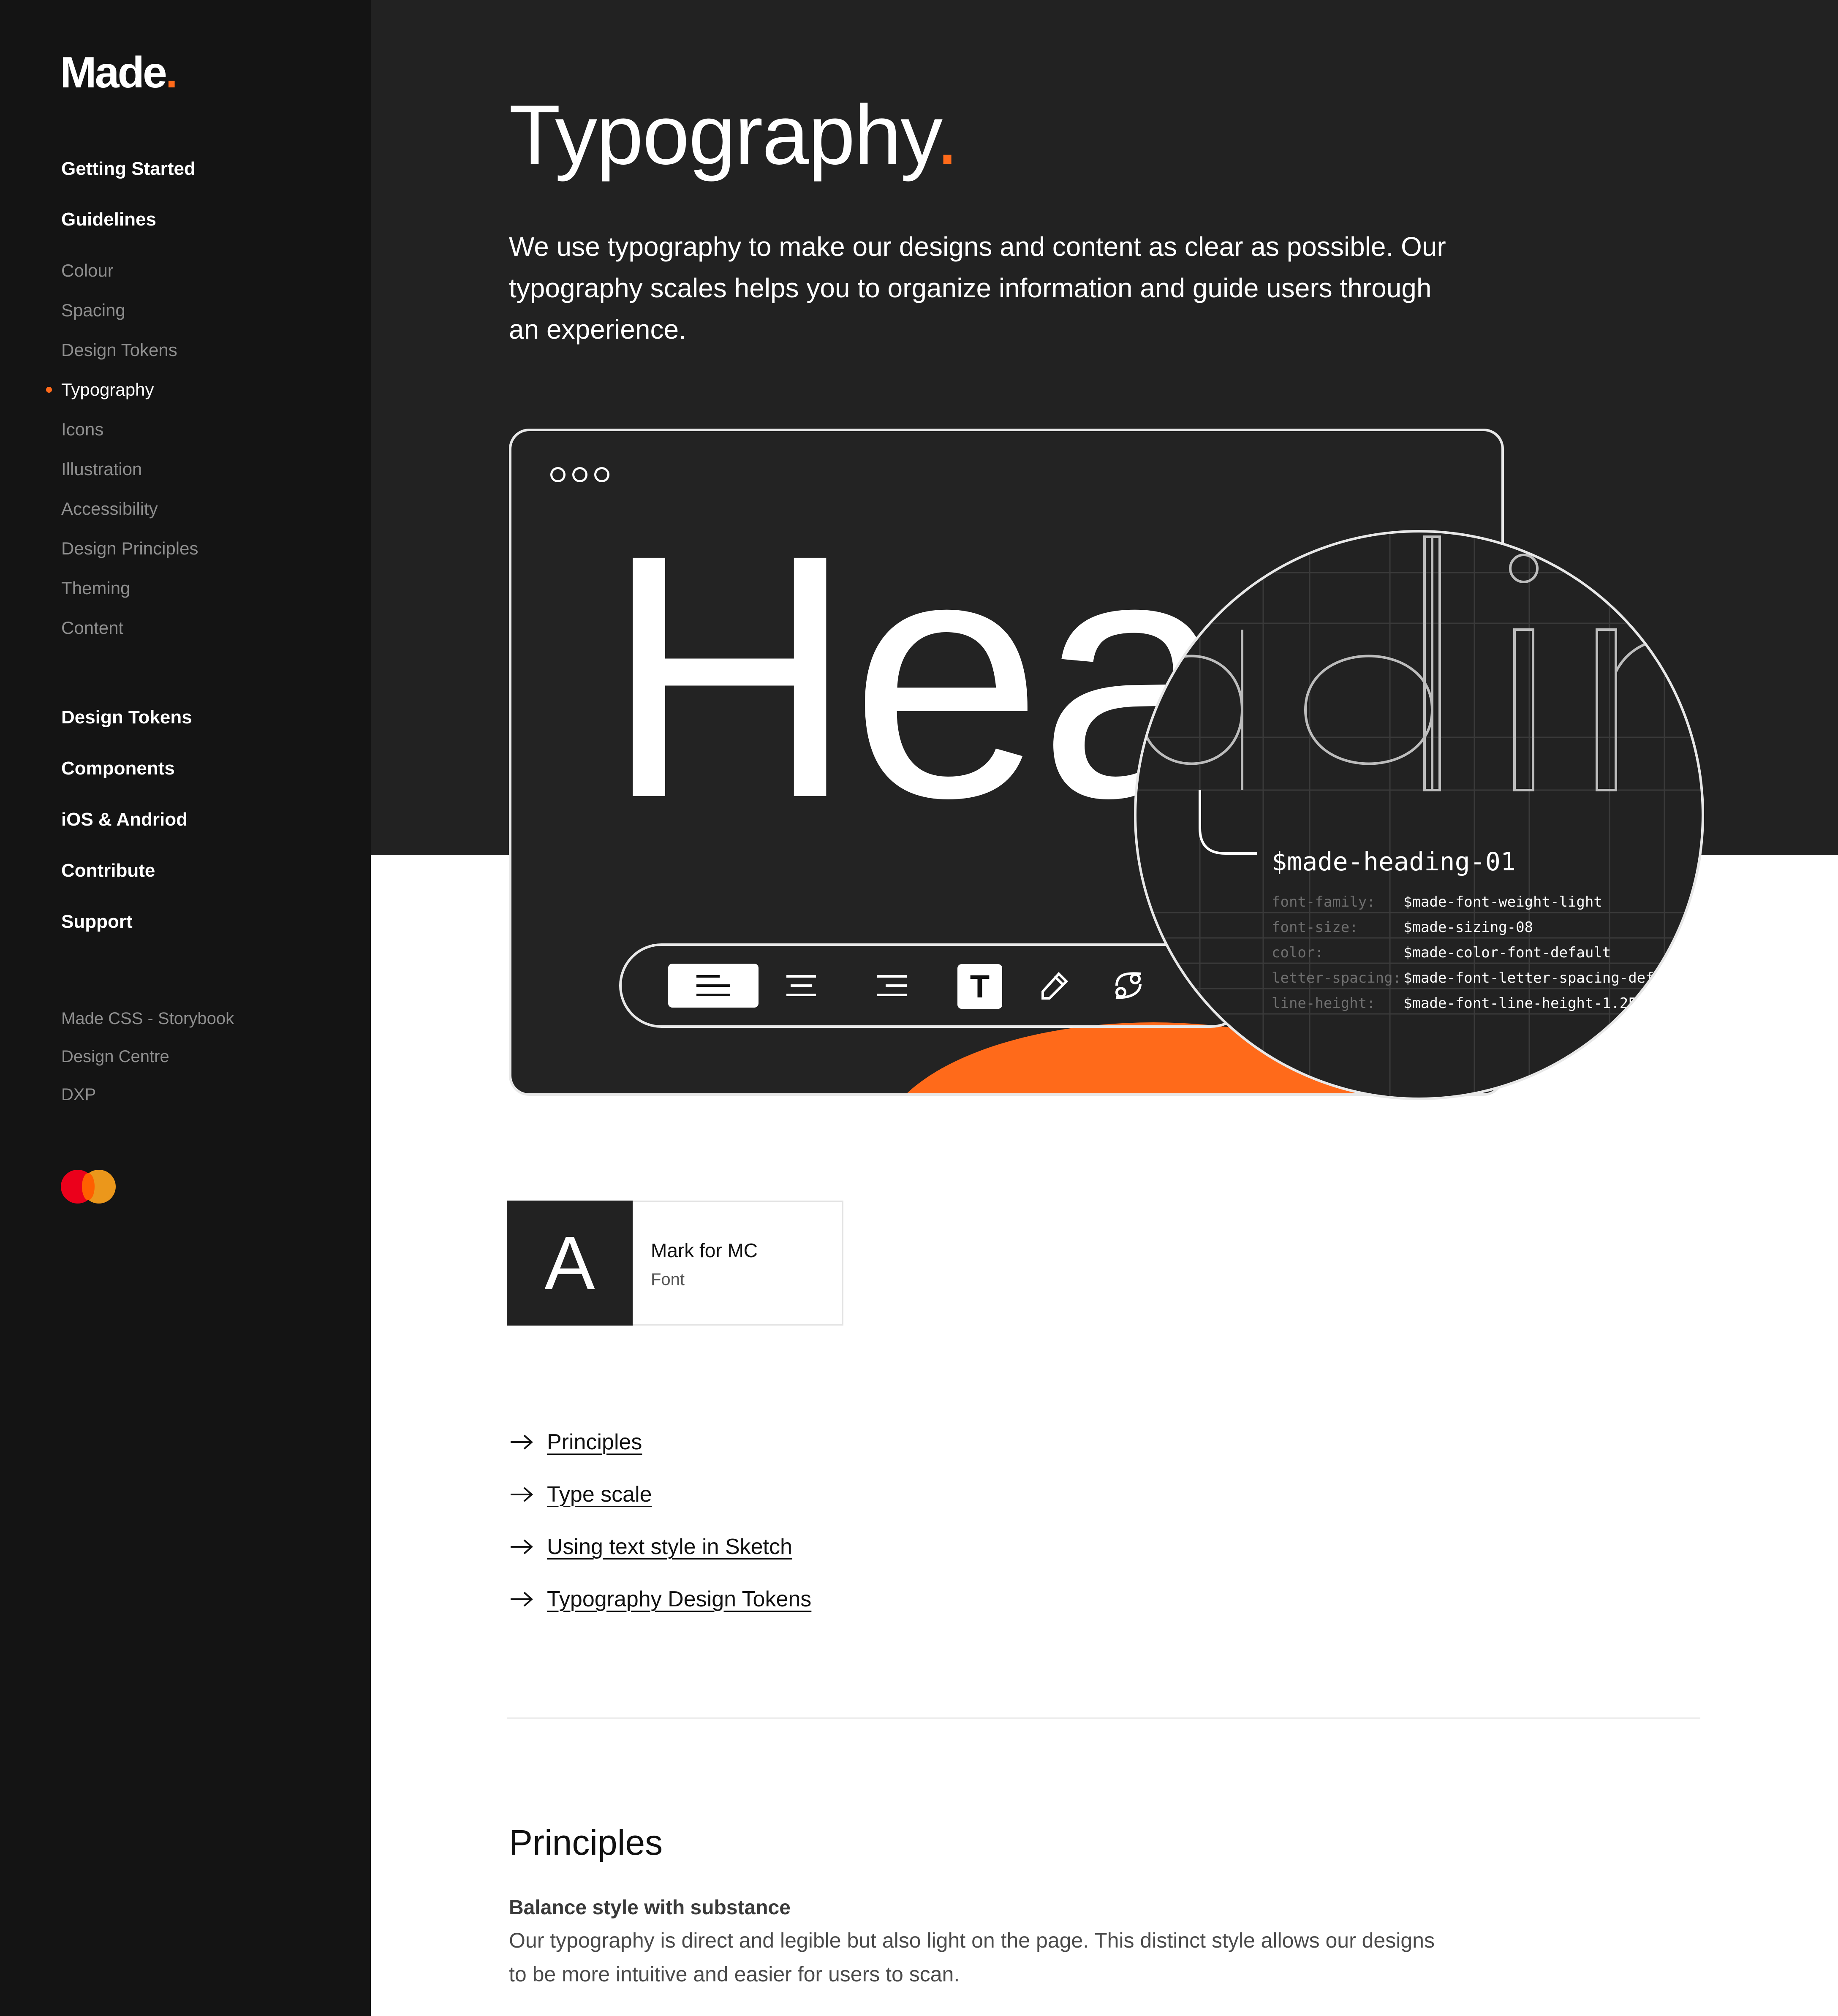 The height and width of the screenshot is (2016, 1838). What do you see at coordinates (127, 717) in the screenshot?
I see `nav-design-tokens: Design Tokens` at bounding box center [127, 717].